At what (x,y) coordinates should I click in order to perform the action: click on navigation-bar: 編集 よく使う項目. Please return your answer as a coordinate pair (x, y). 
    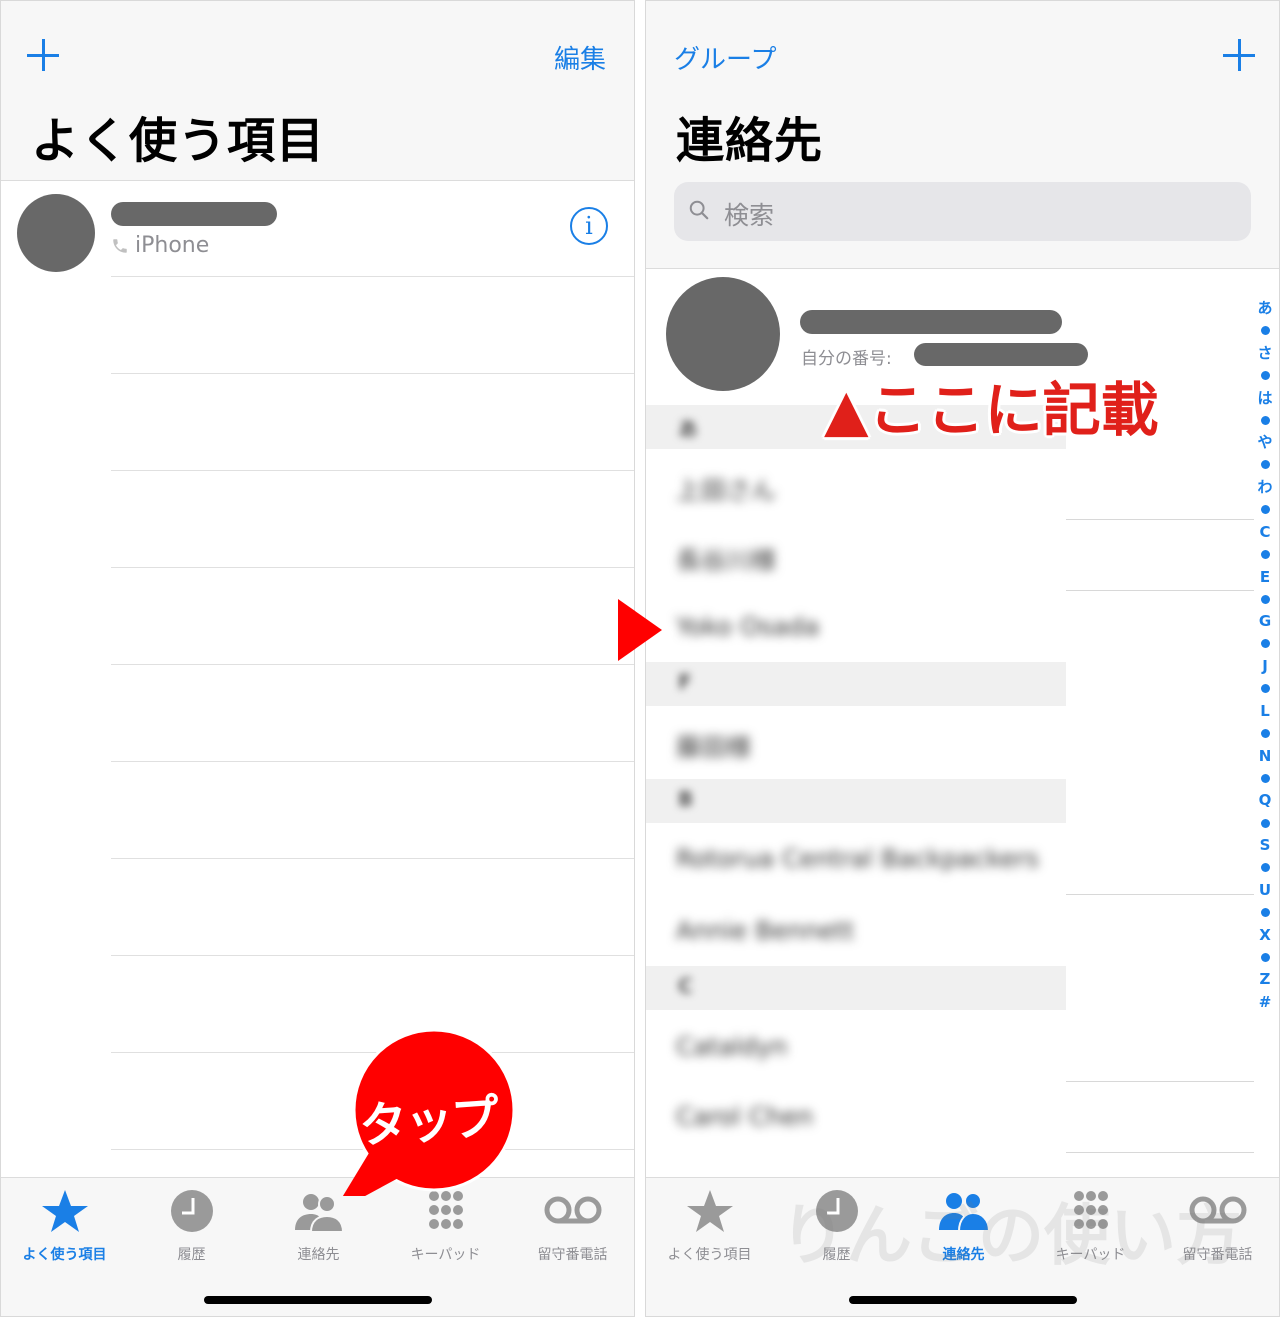
    Looking at the image, I should click on (317, 91).